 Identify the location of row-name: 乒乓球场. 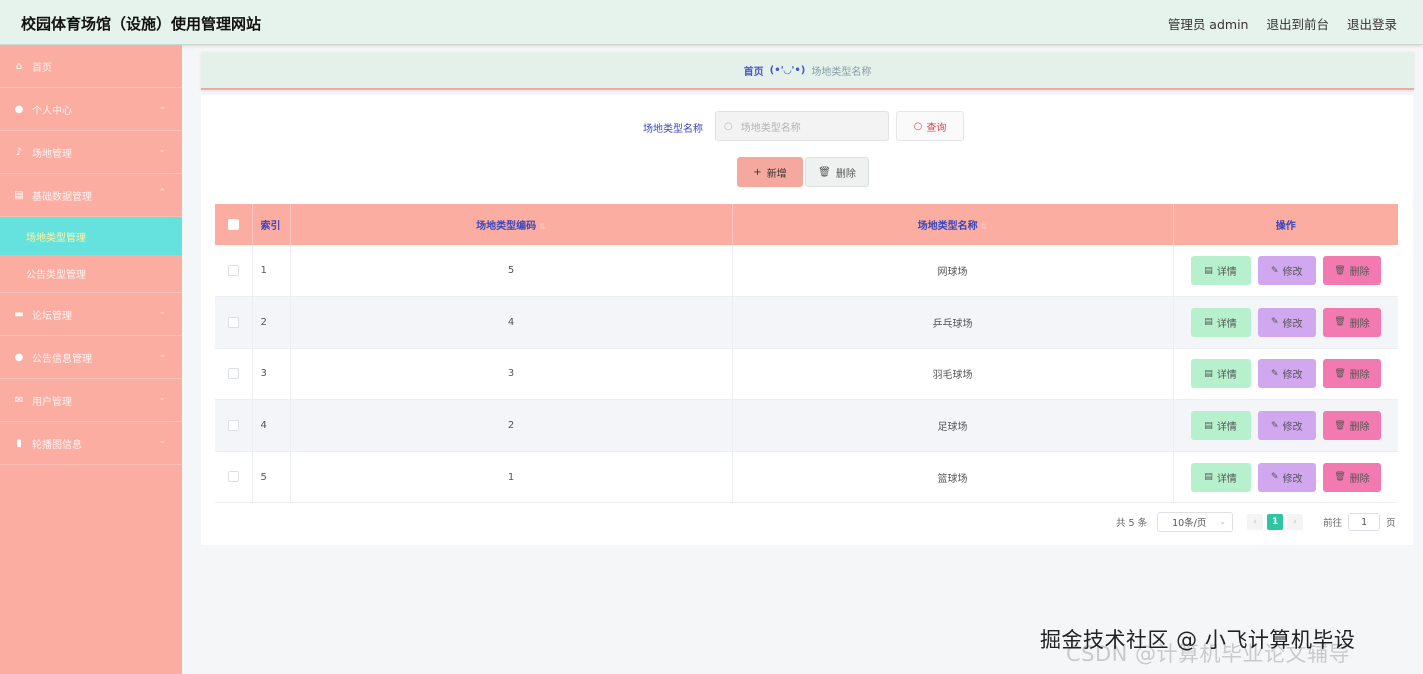
(953, 322).